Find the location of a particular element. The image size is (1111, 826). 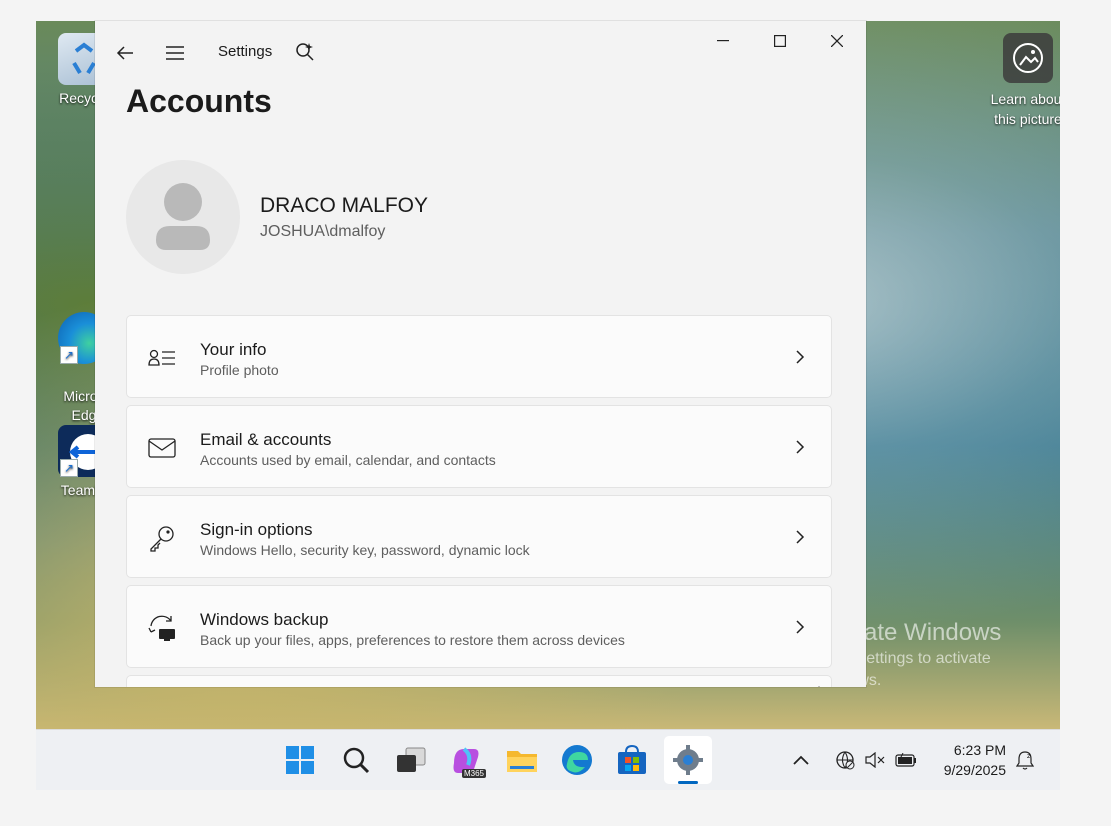

user-account-name: JOSHUA\dmalfoy is located at coordinates (323, 231).